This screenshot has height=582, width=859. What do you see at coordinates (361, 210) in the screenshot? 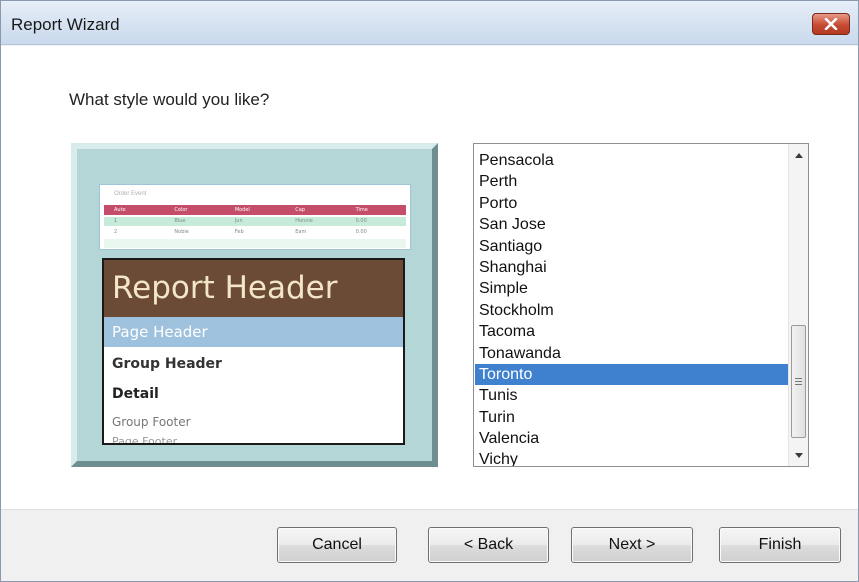
I see `mini-table-header-cell: Time` at bounding box center [361, 210].